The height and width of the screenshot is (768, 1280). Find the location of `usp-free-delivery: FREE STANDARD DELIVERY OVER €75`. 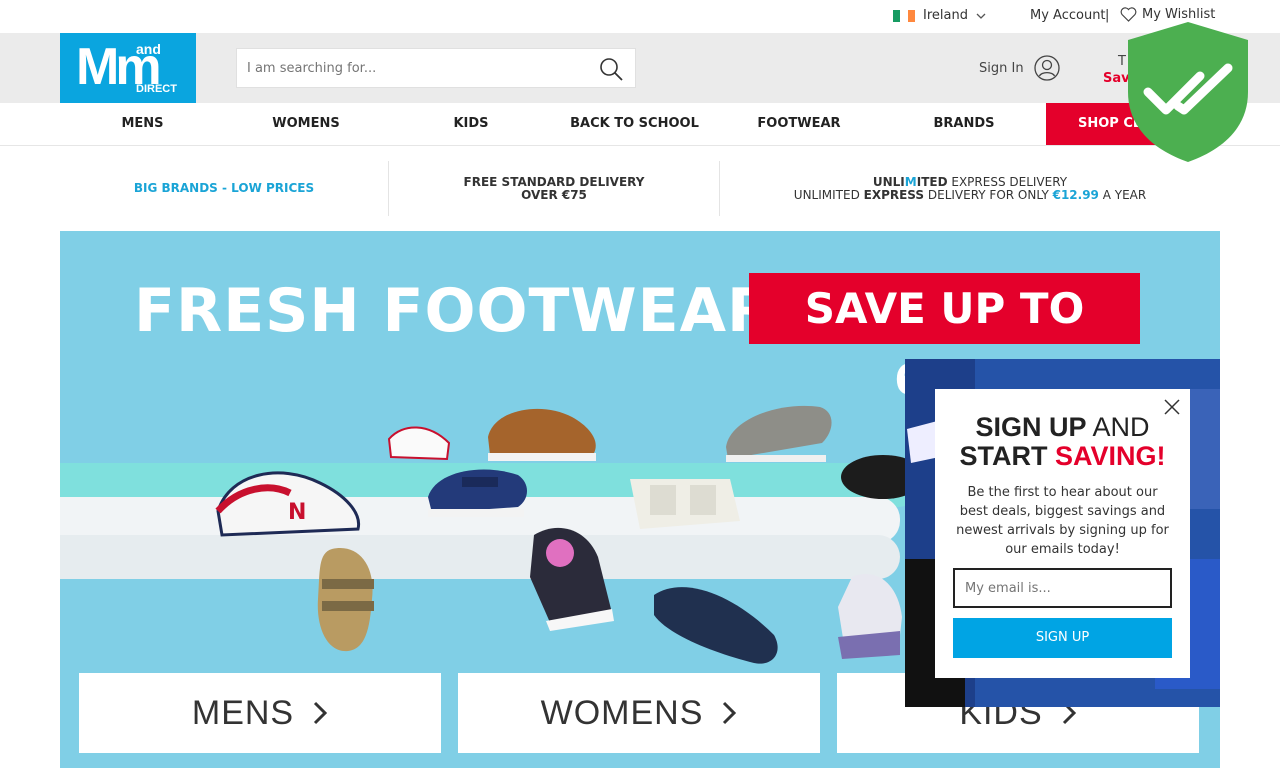

usp-free-delivery: FREE STANDARD DELIVERY OVER €75 is located at coordinates (554, 188).